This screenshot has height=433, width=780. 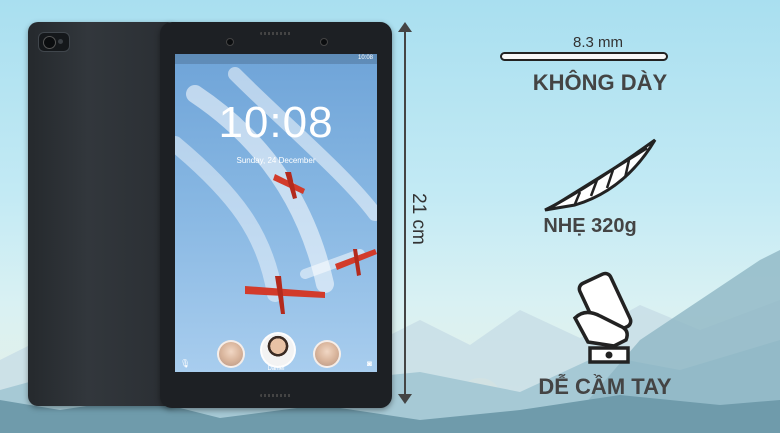 I want to click on arrow-up-icon, so click(x=405, y=27).